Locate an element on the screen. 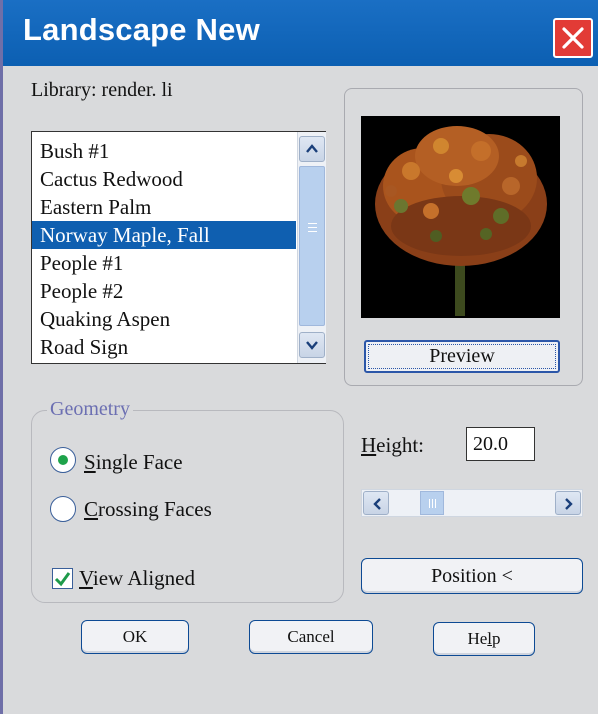  position-button: Position < is located at coordinates (472, 576).